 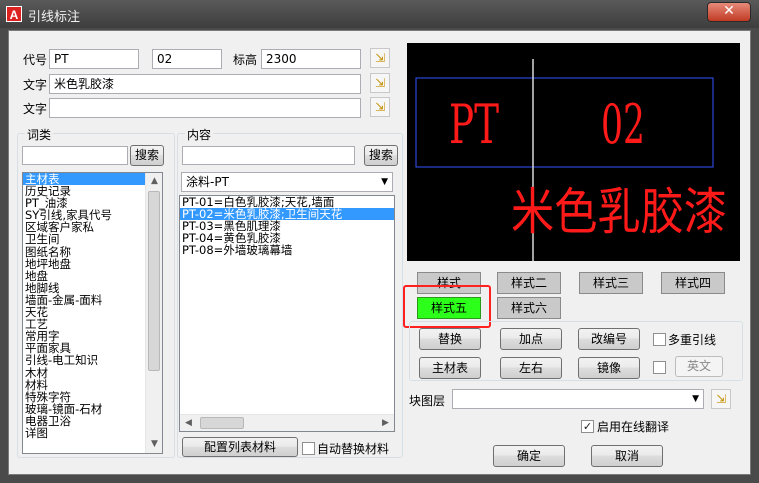 What do you see at coordinates (54, 17) in the screenshot?
I see `window-title: 引线标注` at bounding box center [54, 17].